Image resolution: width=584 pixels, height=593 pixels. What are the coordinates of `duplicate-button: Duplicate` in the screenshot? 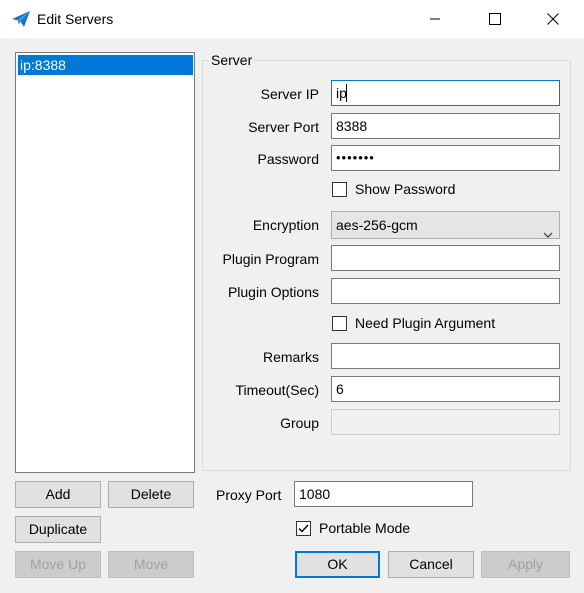 It's located at (58, 529).